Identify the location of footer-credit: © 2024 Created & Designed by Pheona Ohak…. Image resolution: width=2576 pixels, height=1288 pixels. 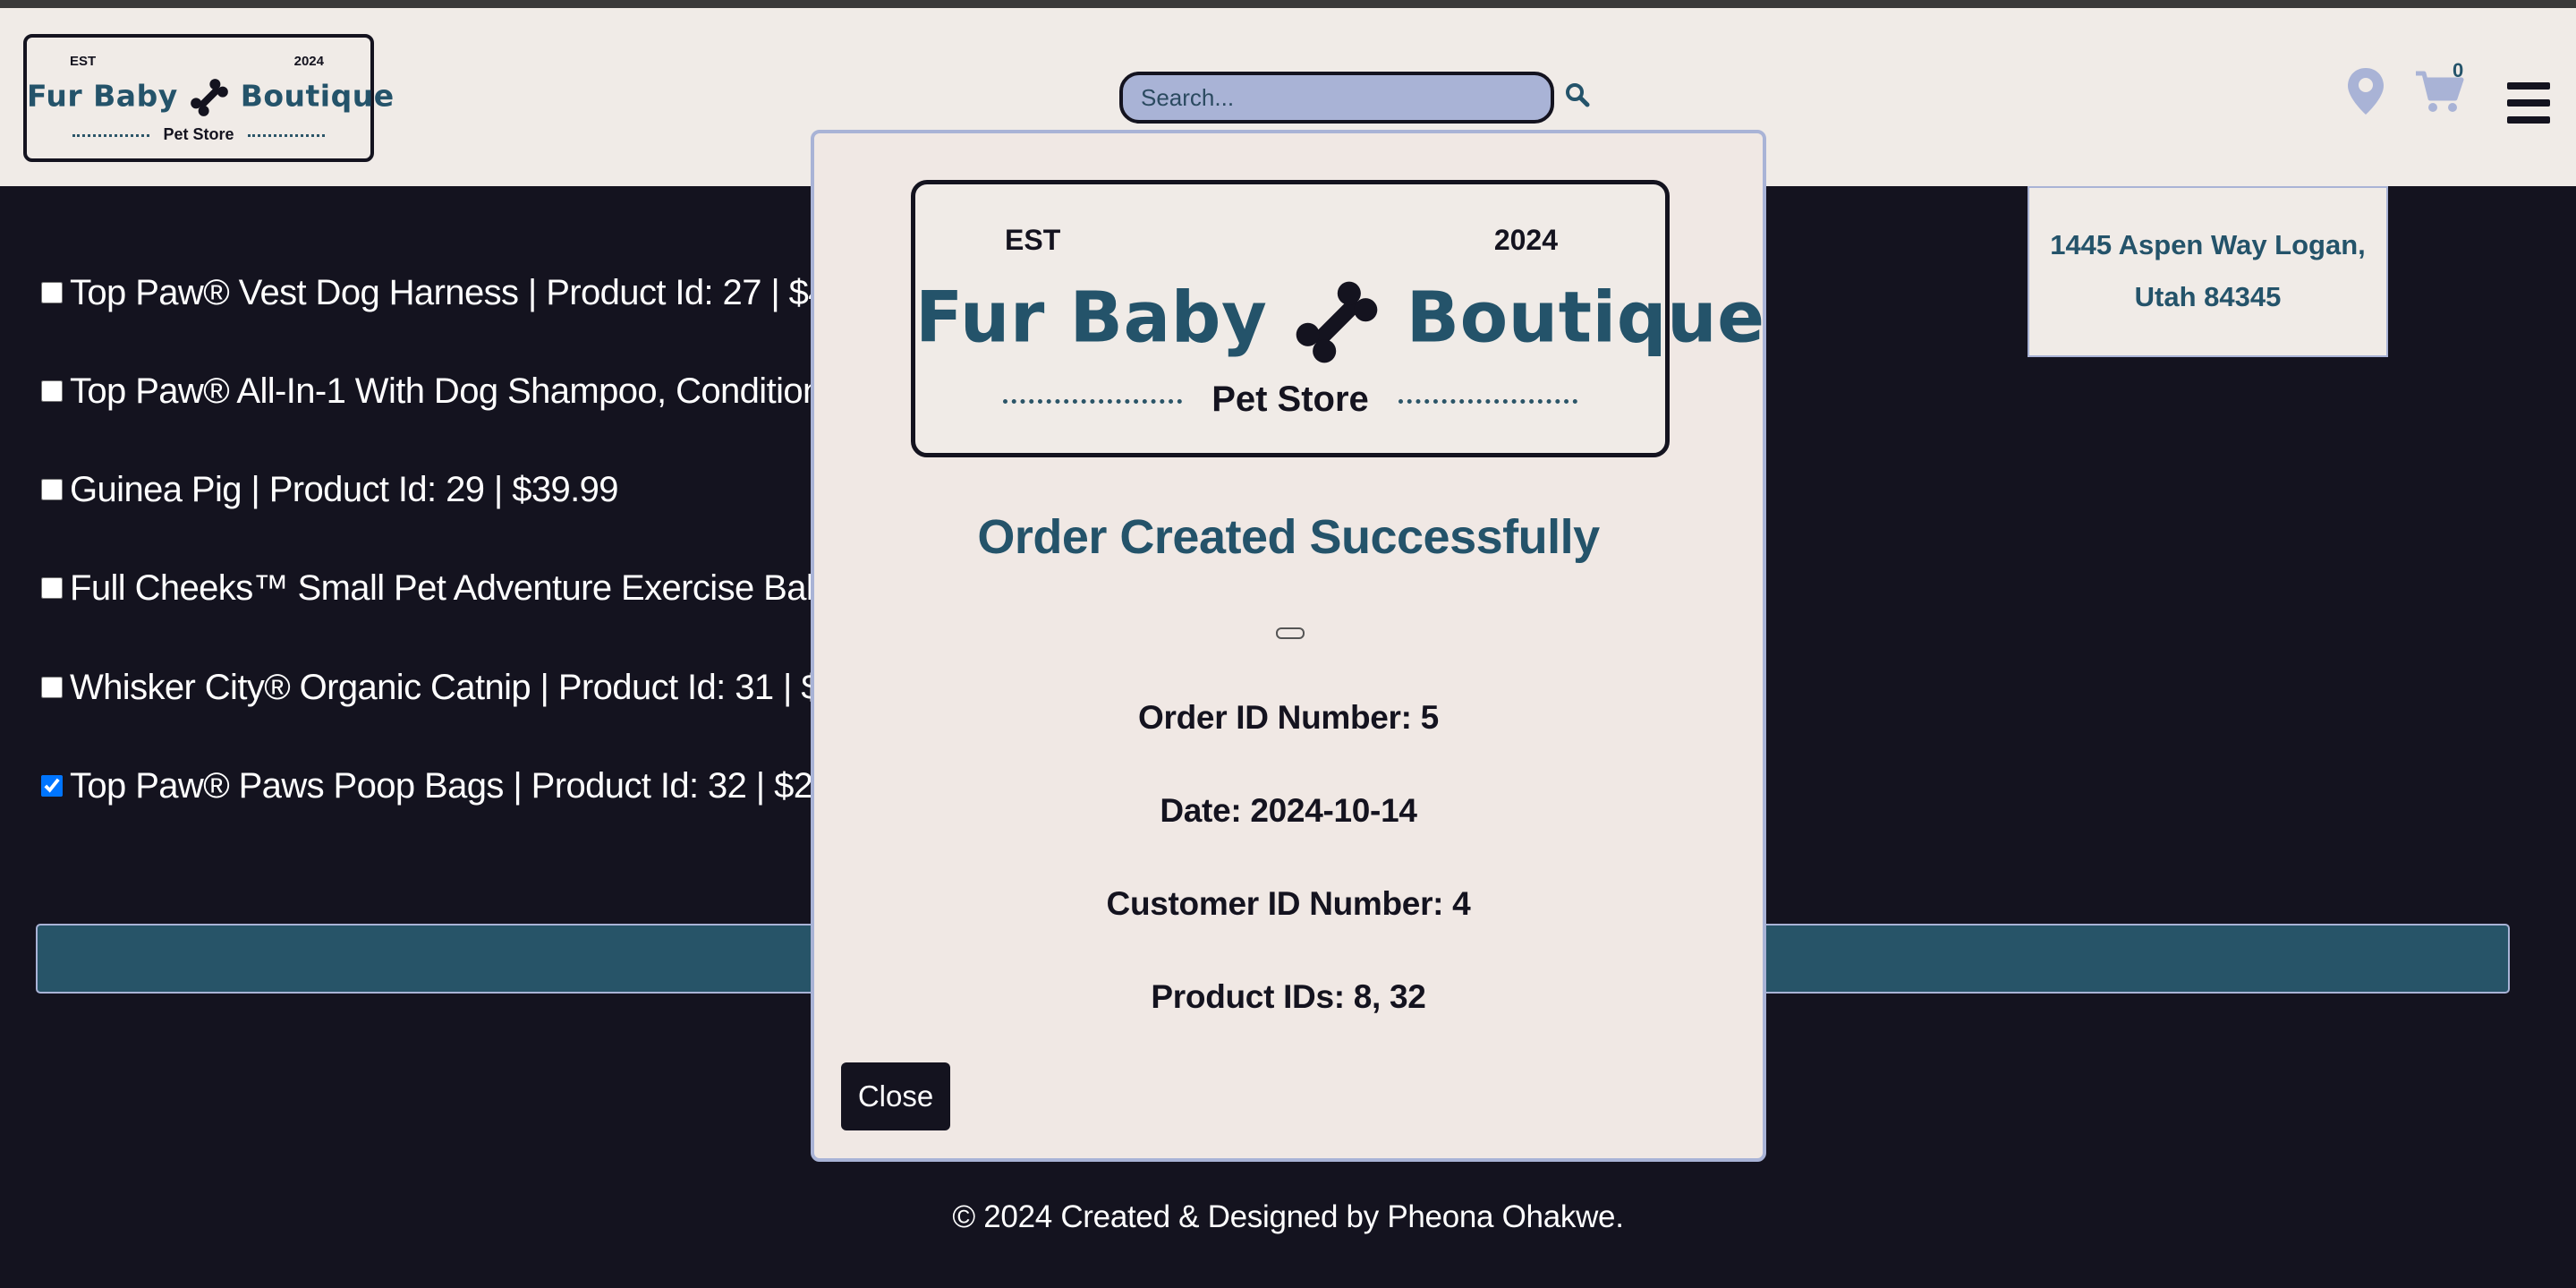
(1288, 1216).